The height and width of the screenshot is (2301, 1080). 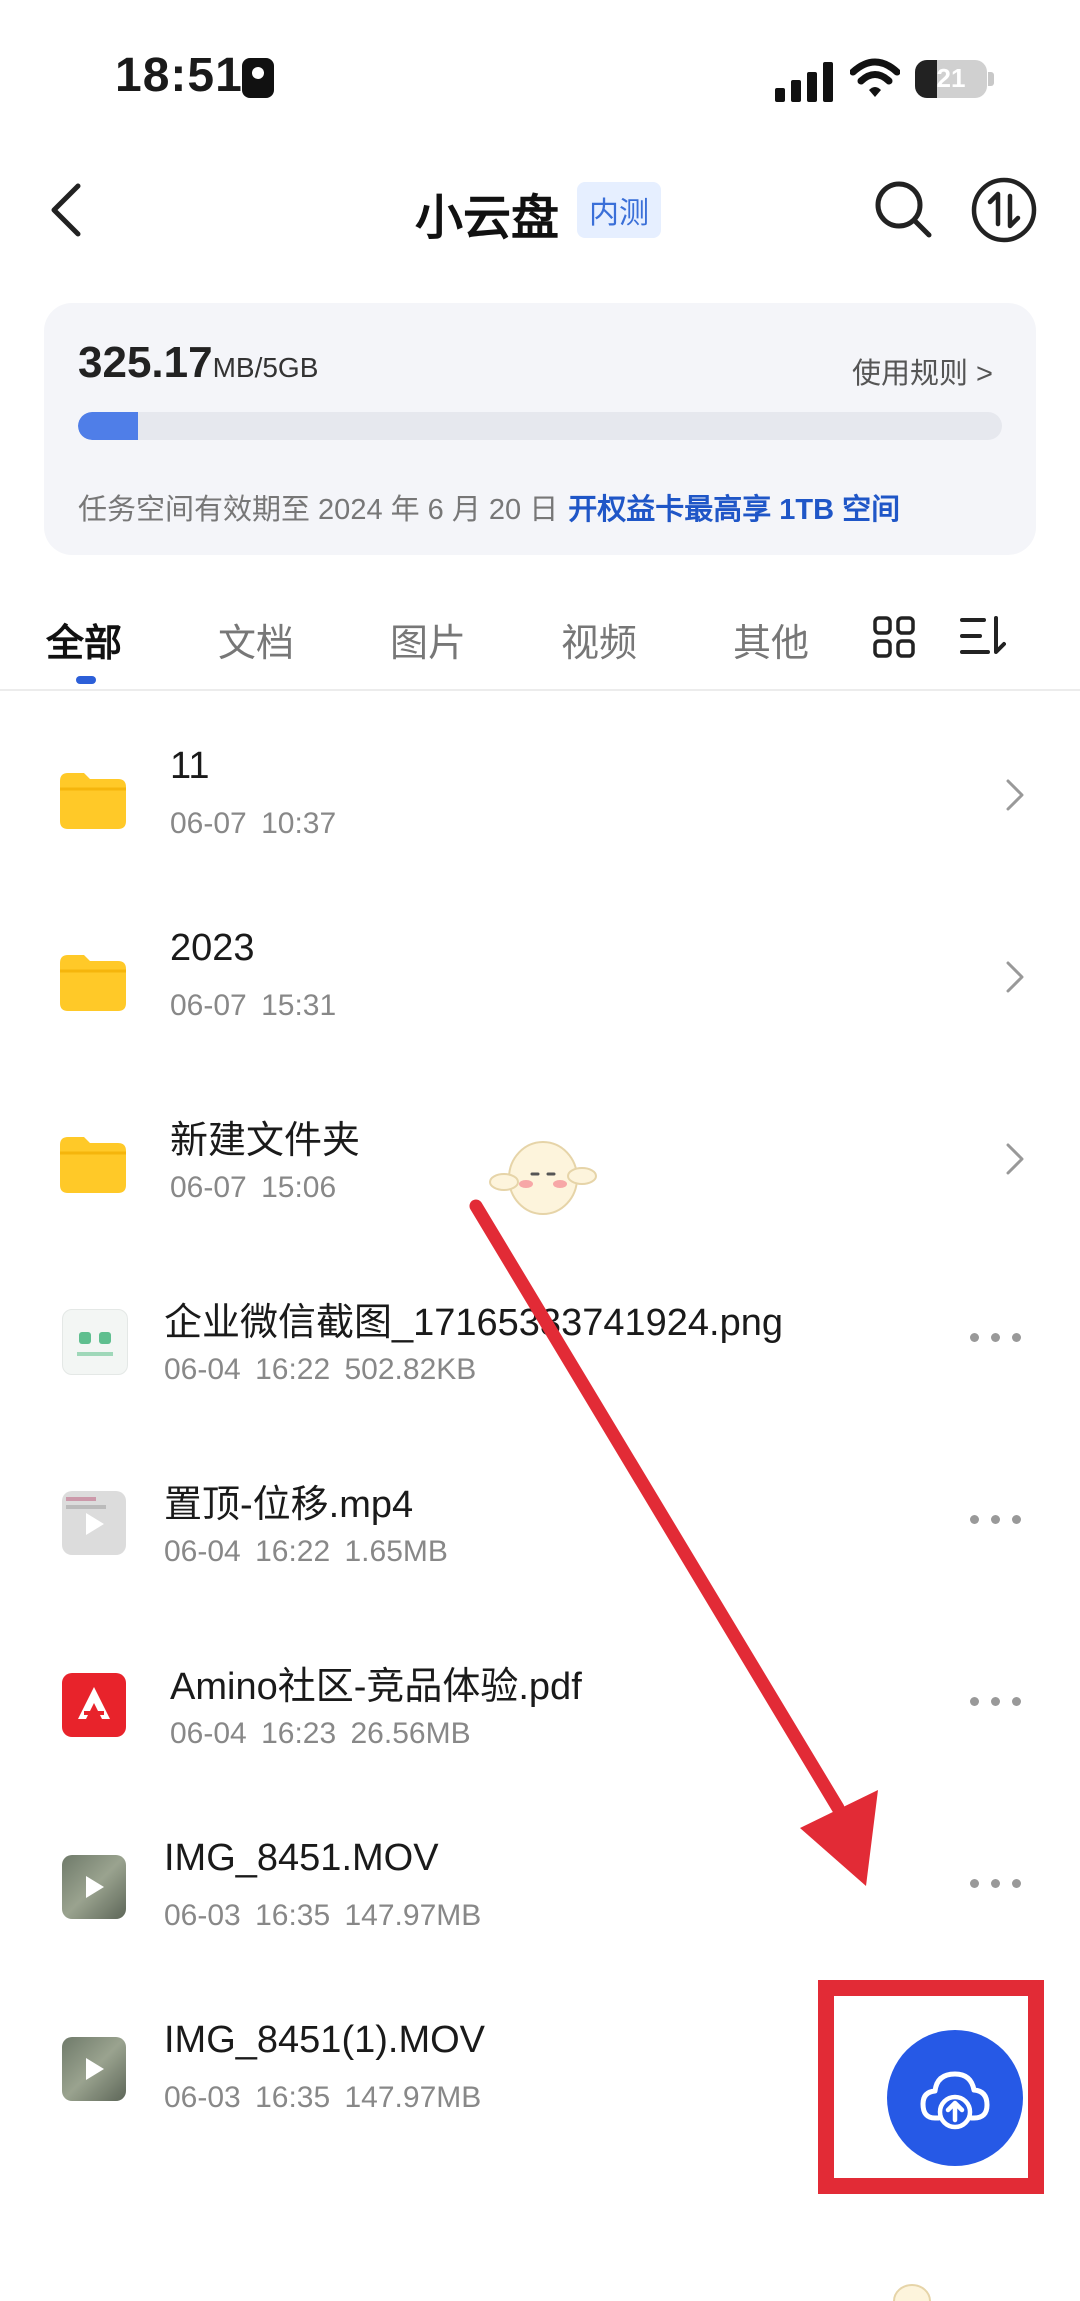 I want to click on file-meta: 06-04 16:23 26.56MB, so click(x=320, y=1734).